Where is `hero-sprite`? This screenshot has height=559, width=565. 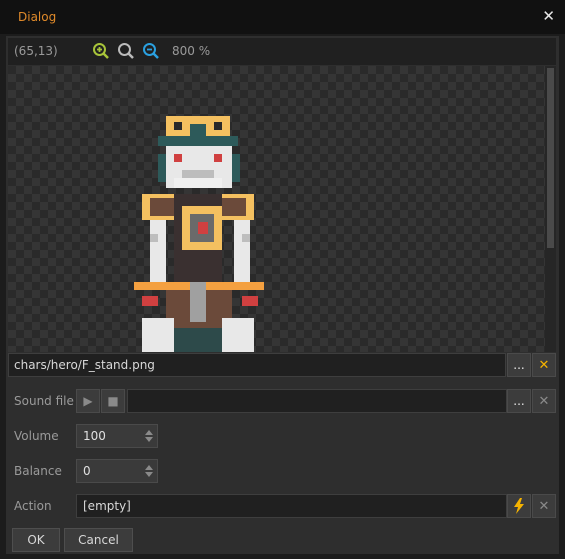
hero-sprite is located at coordinates (199, 234).